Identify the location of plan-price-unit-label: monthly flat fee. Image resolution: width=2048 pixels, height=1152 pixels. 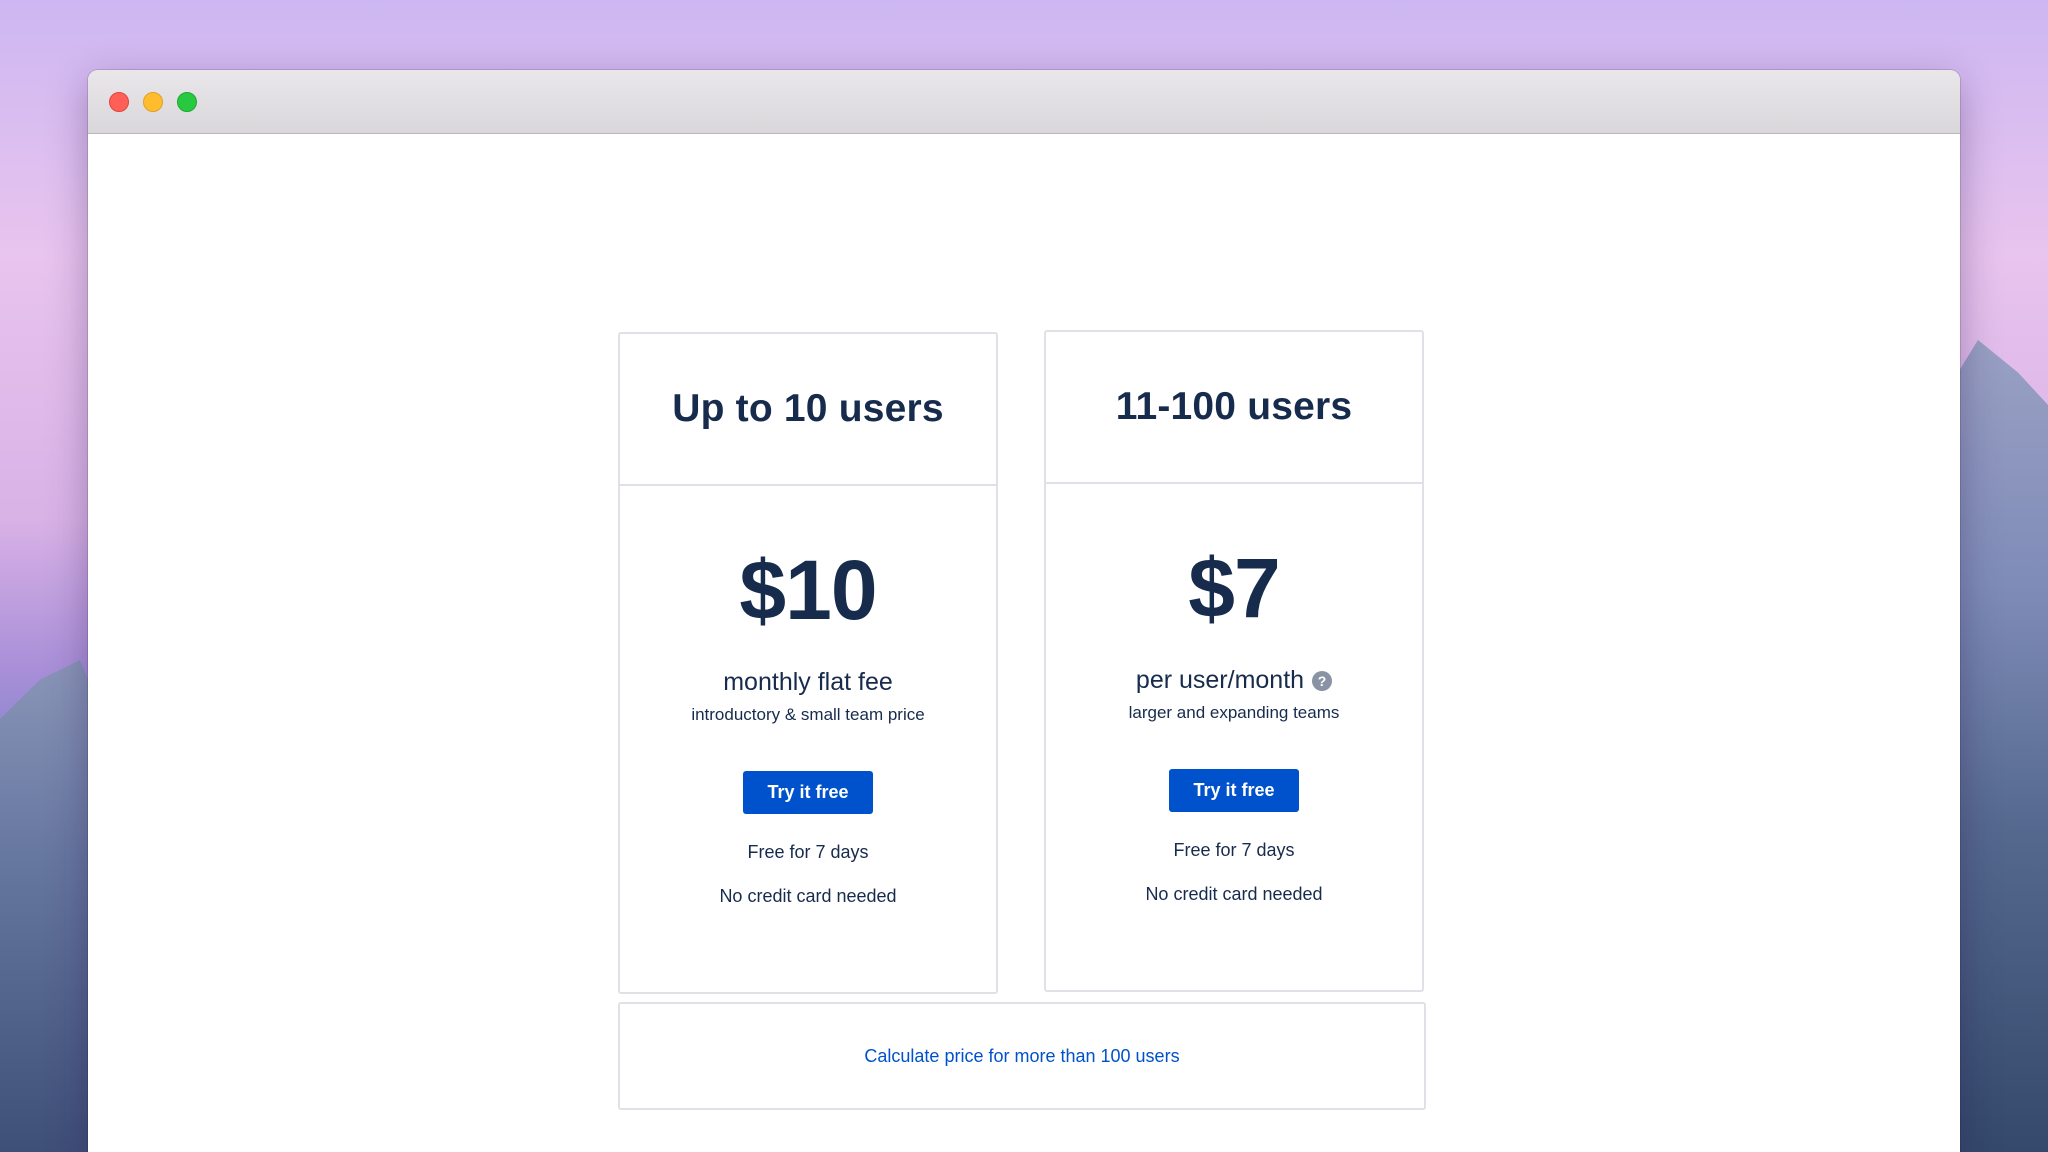
(808, 682).